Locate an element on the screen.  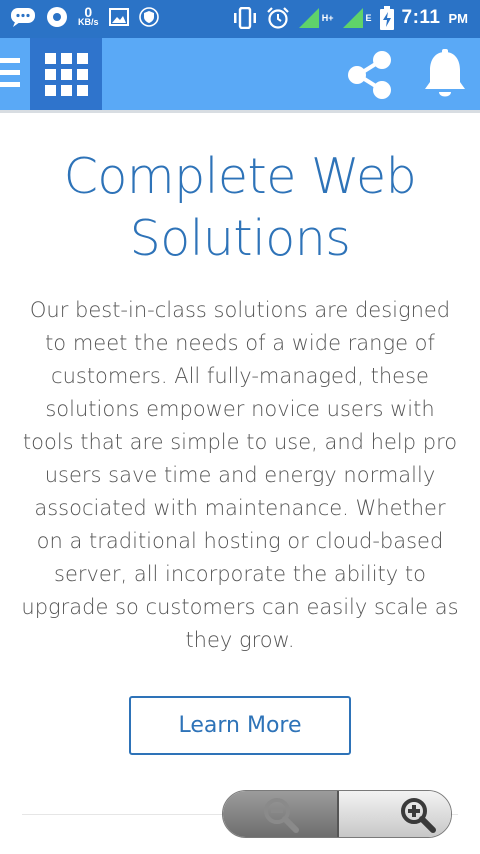
notifications-button is located at coordinates (445, 75).